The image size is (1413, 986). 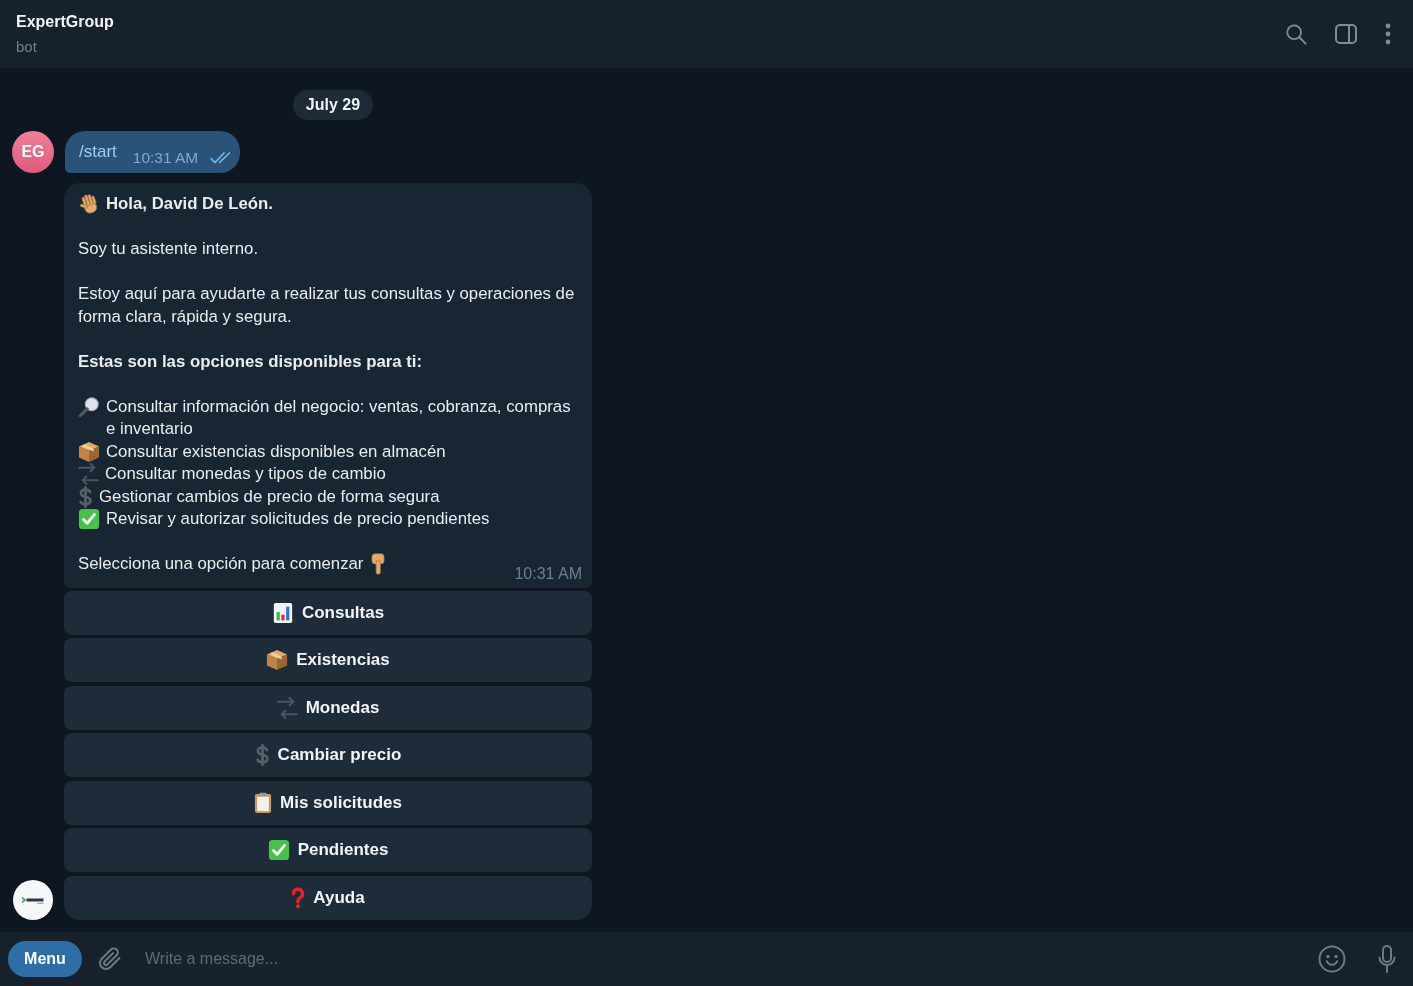 What do you see at coordinates (263, 802) in the screenshot?
I see `clipboard-icon` at bounding box center [263, 802].